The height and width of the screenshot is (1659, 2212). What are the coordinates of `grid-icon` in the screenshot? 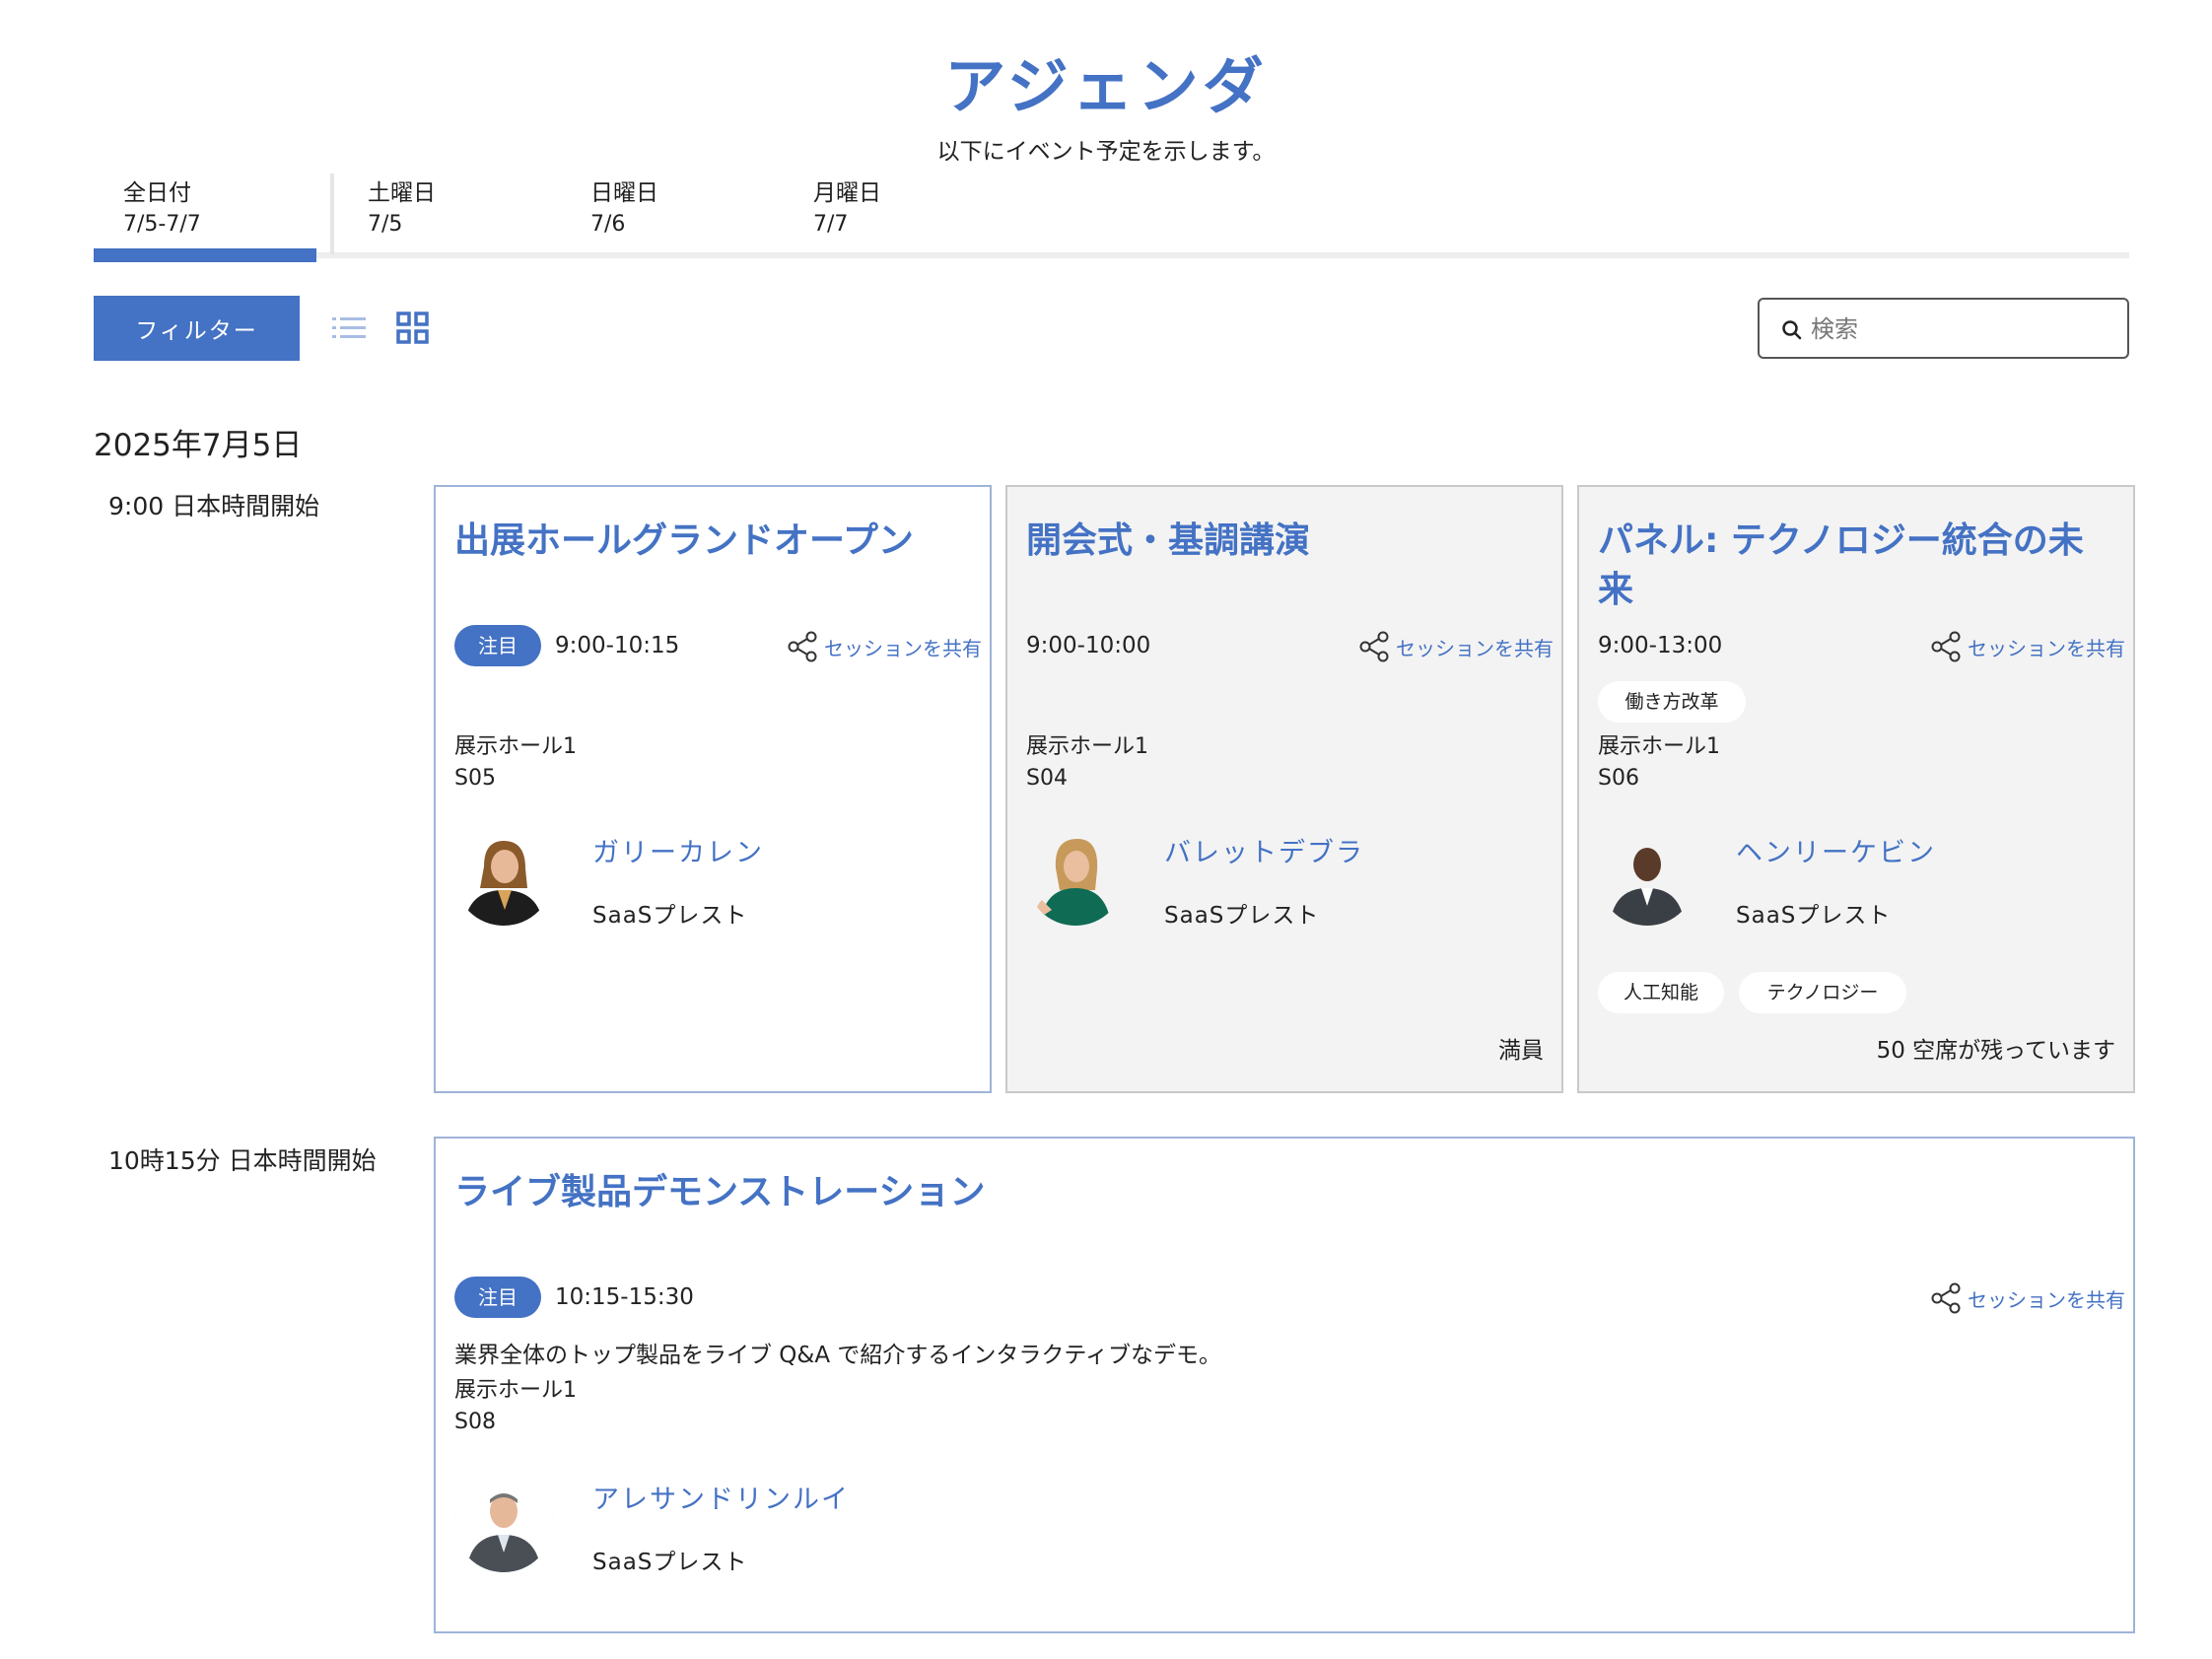 It's located at (413, 327).